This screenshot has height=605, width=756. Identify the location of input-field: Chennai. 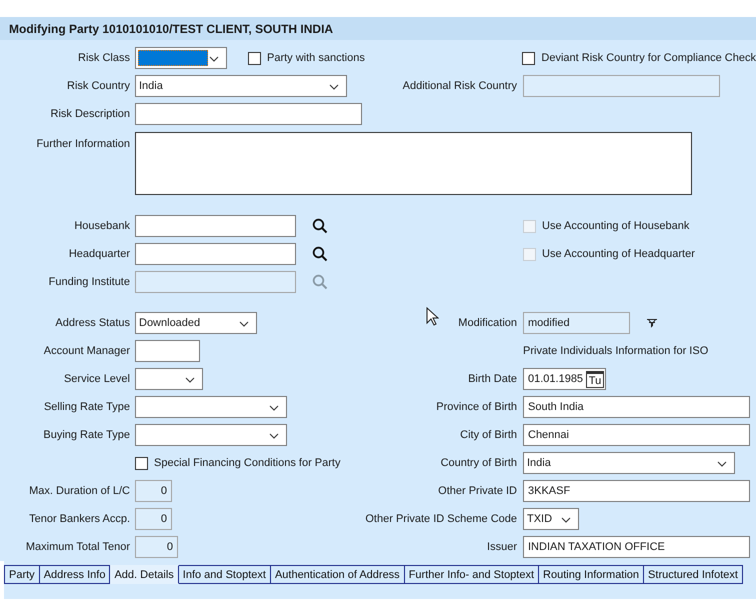
(636, 435).